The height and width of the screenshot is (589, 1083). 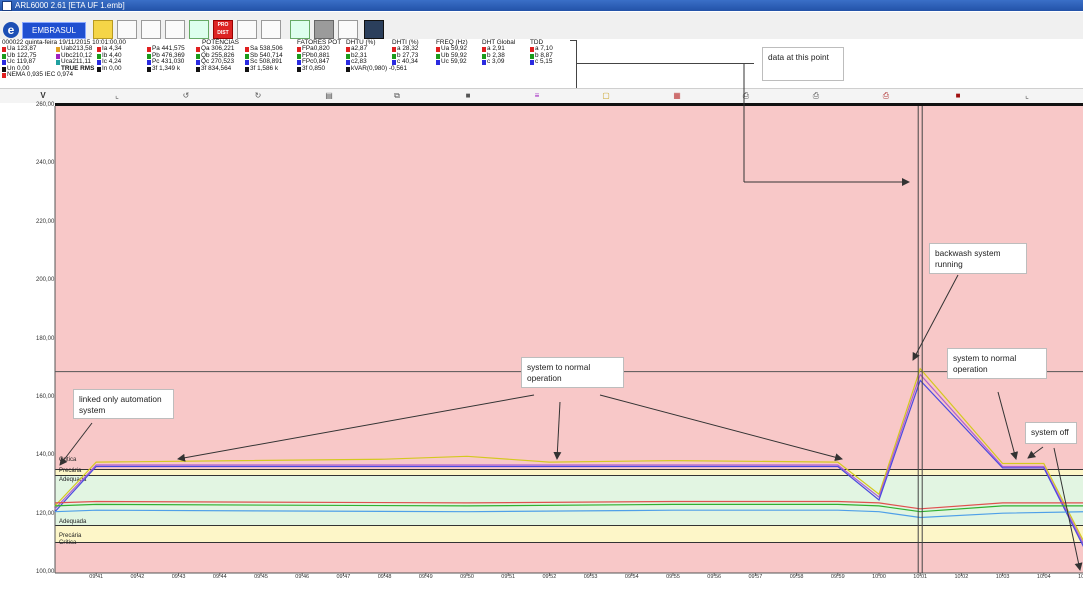 What do you see at coordinates (978, 258) in the screenshot?
I see `note-backwash: backwash system running` at bounding box center [978, 258].